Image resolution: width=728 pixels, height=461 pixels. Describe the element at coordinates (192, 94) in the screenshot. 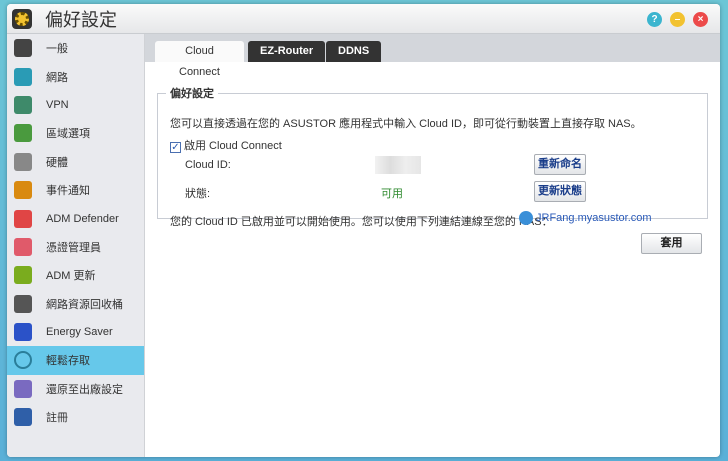

I see `group-legend: 偏好設定` at that location.